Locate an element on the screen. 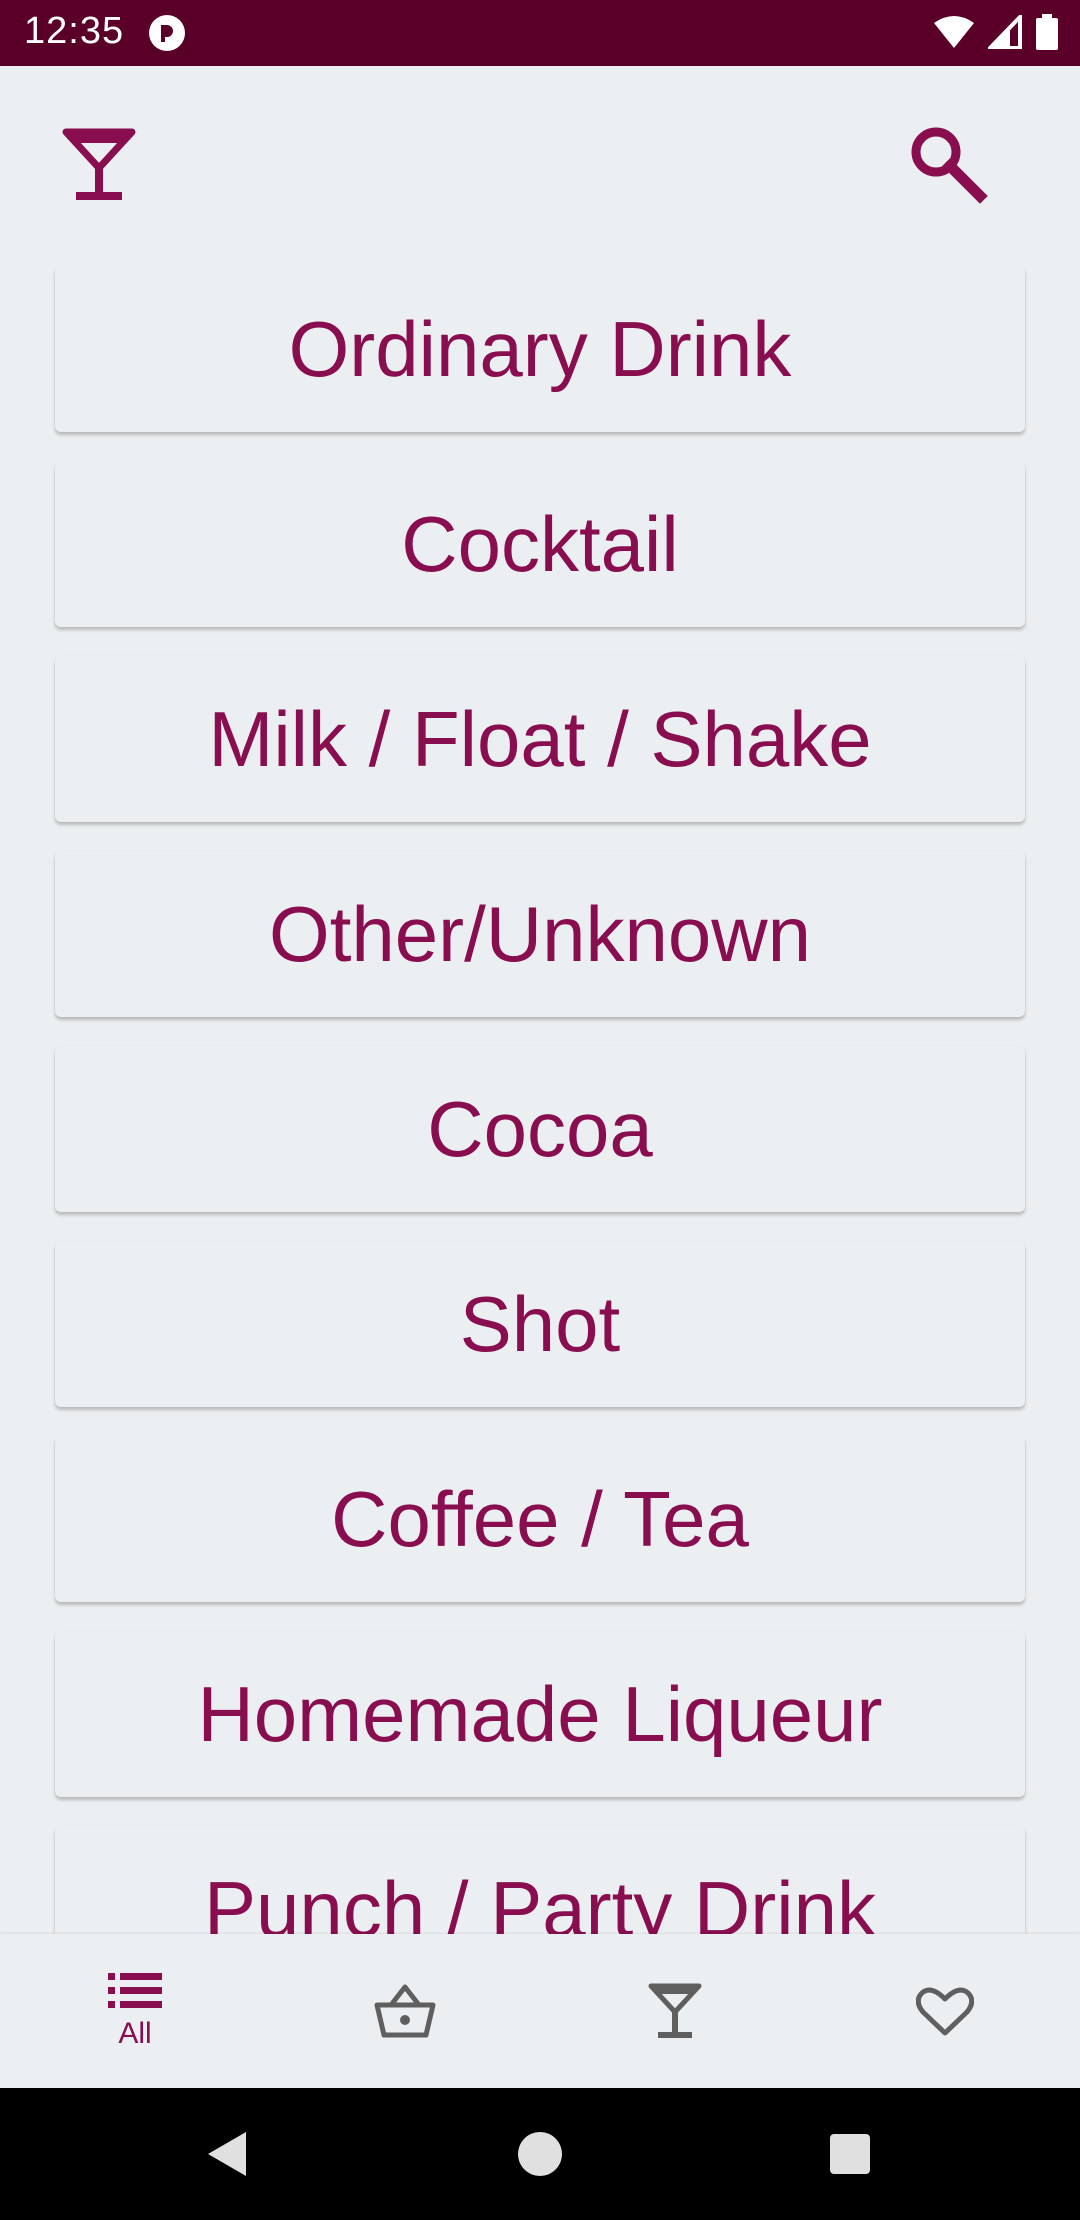 Image resolution: width=1080 pixels, height=2220 pixels. category-card: Shot is located at coordinates (540, 1324).